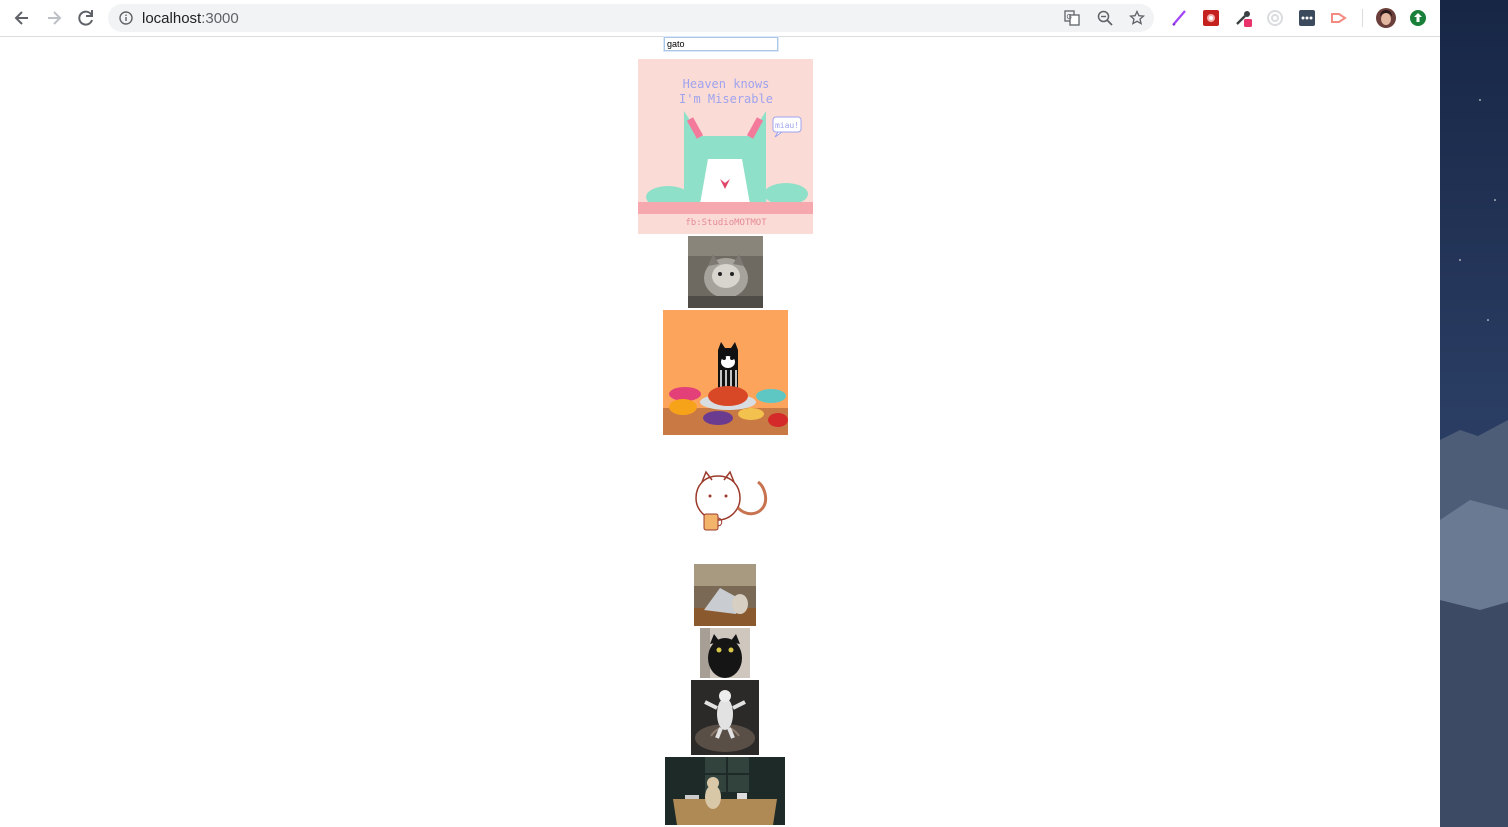 This screenshot has width=1508, height=827. What do you see at coordinates (631, 18) in the screenshot?
I see `address-bar: localhost:3000 G` at bounding box center [631, 18].